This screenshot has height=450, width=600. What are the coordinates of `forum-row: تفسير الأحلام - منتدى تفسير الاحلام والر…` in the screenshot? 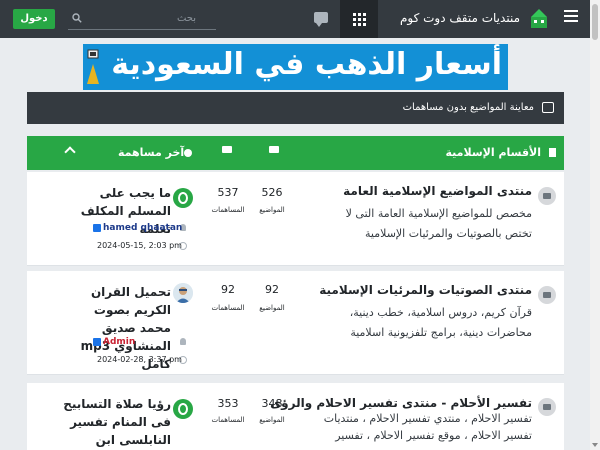 It's located at (295, 416).